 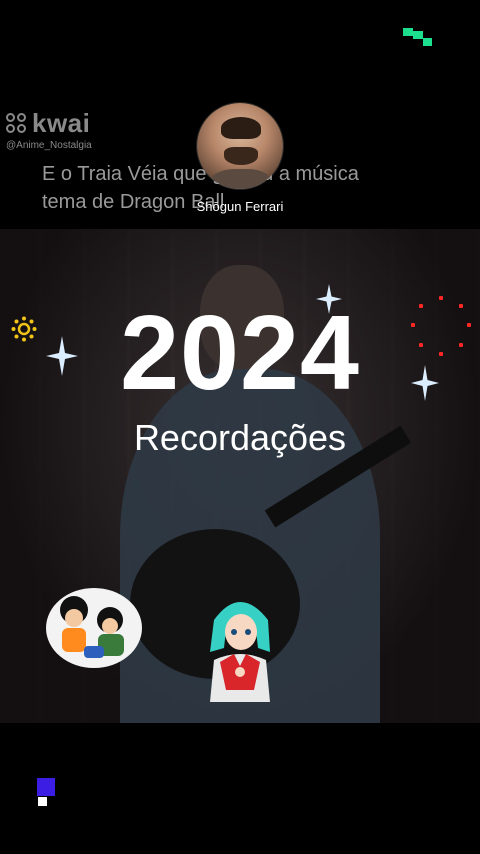 What do you see at coordinates (24, 329) in the screenshot?
I see `sun-icon` at bounding box center [24, 329].